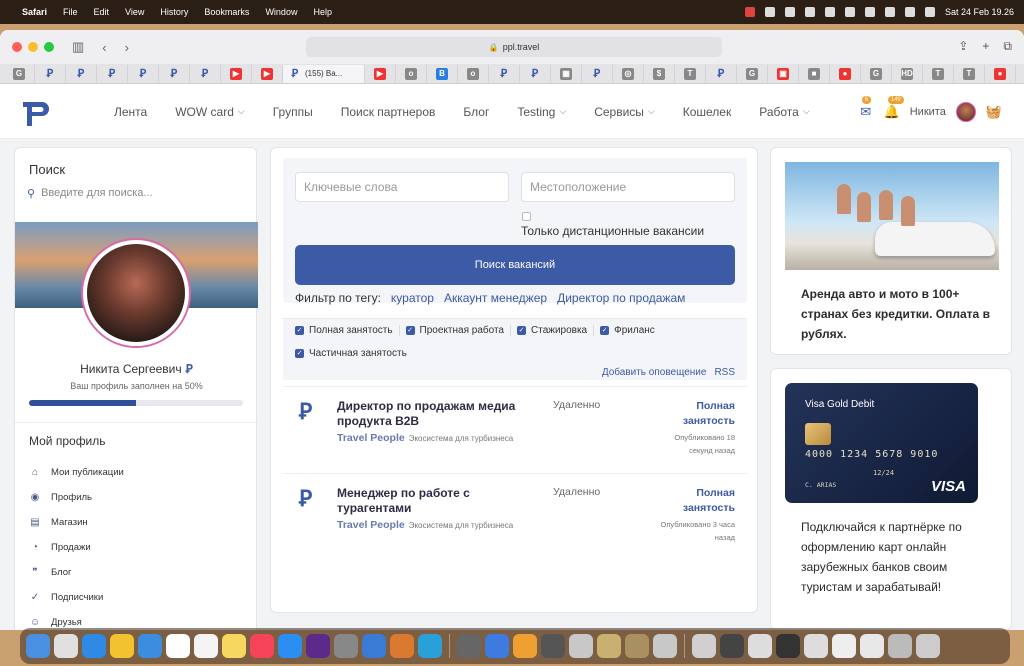 The image size is (1024, 666). I want to click on notes-icon, so click(234, 646).